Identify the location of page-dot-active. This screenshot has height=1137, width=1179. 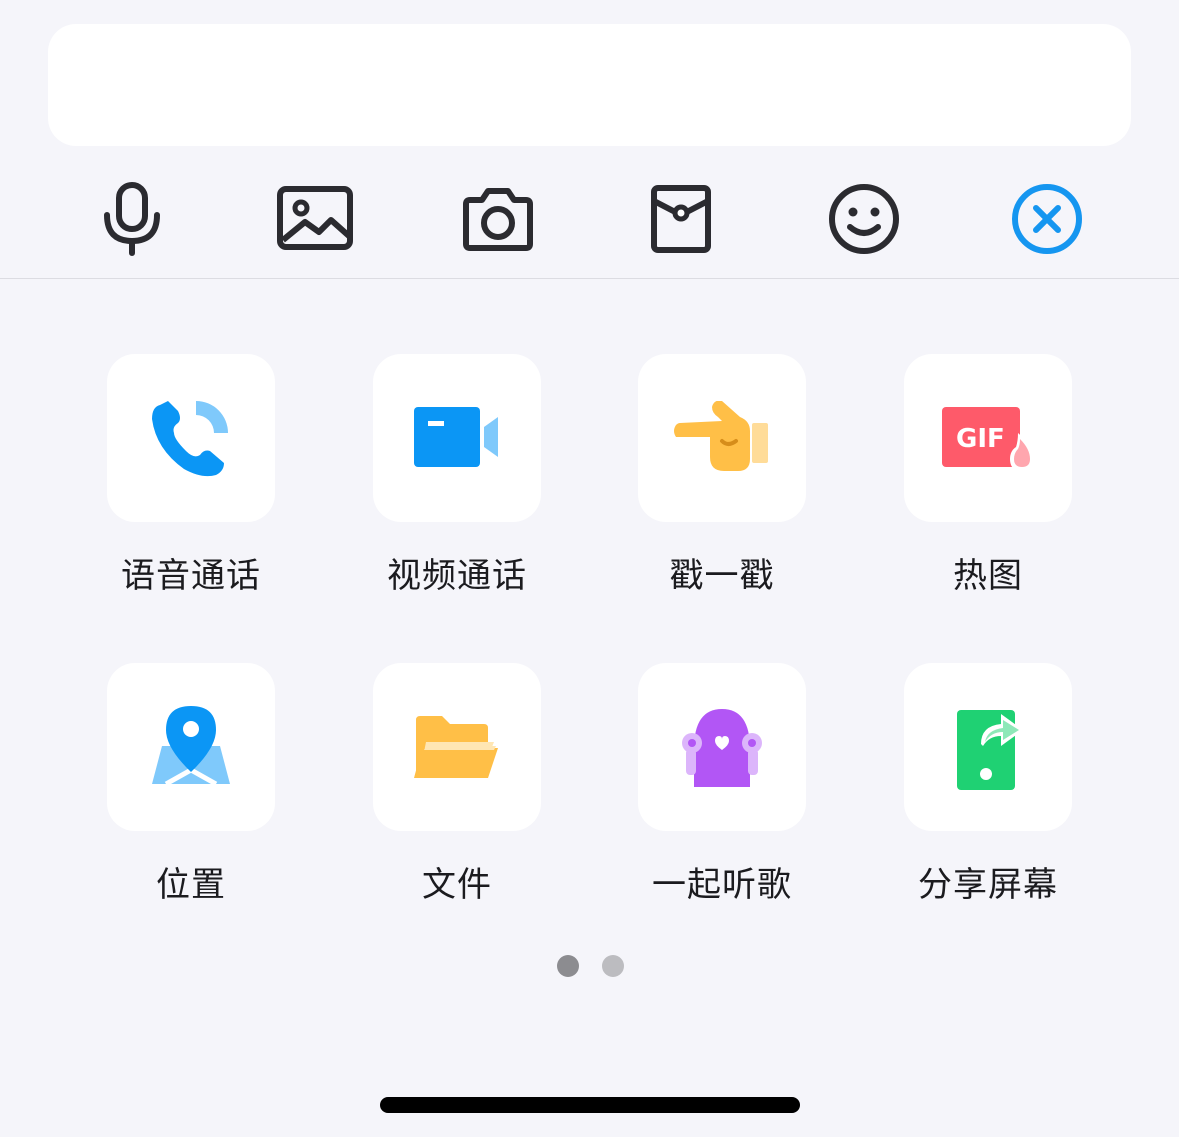
(568, 966).